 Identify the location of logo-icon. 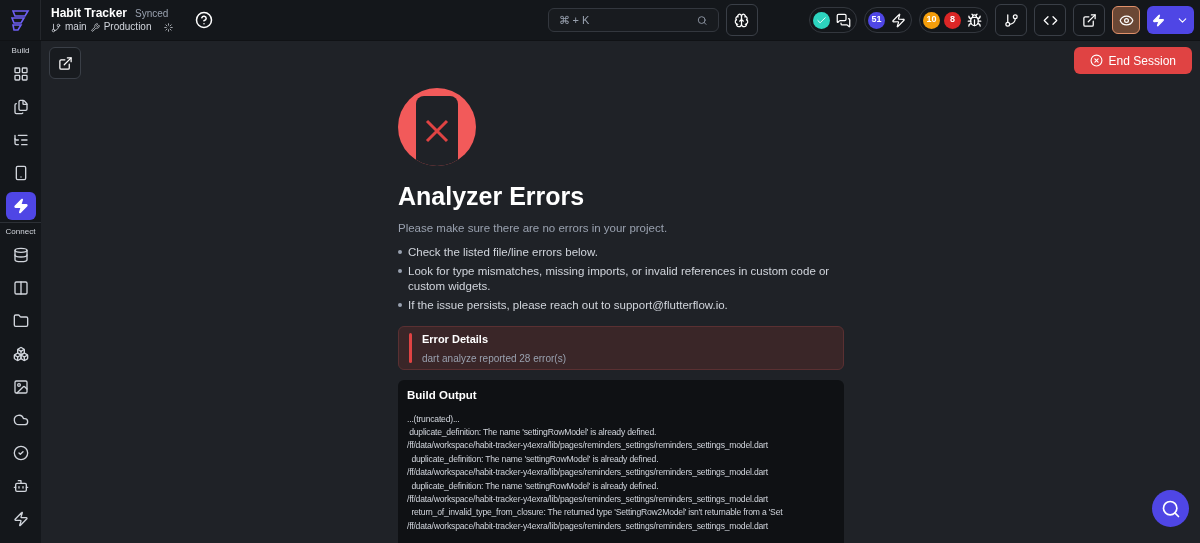
(20, 20).